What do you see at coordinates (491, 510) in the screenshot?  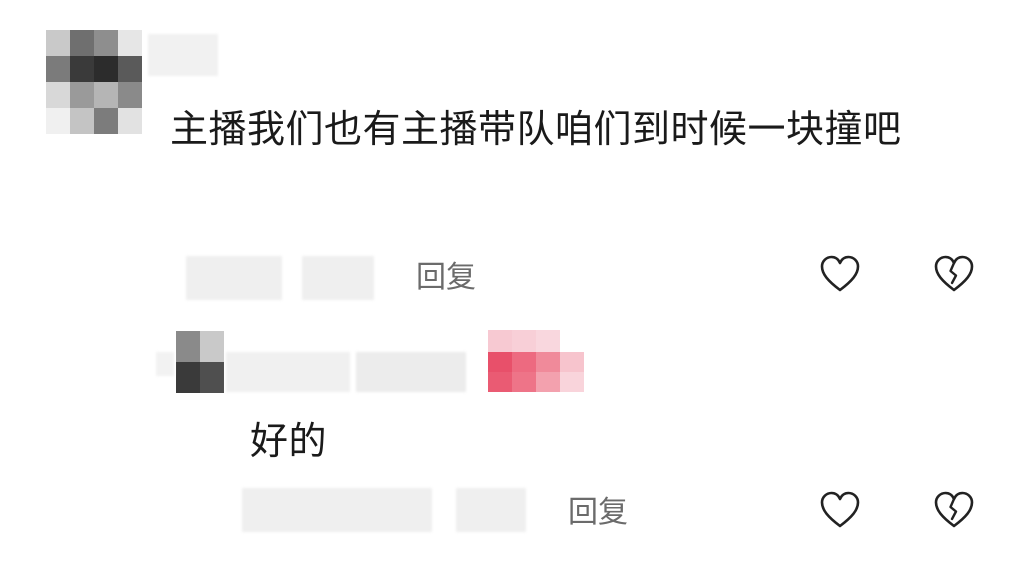 I see `reply-location-blur` at bounding box center [491, 510].